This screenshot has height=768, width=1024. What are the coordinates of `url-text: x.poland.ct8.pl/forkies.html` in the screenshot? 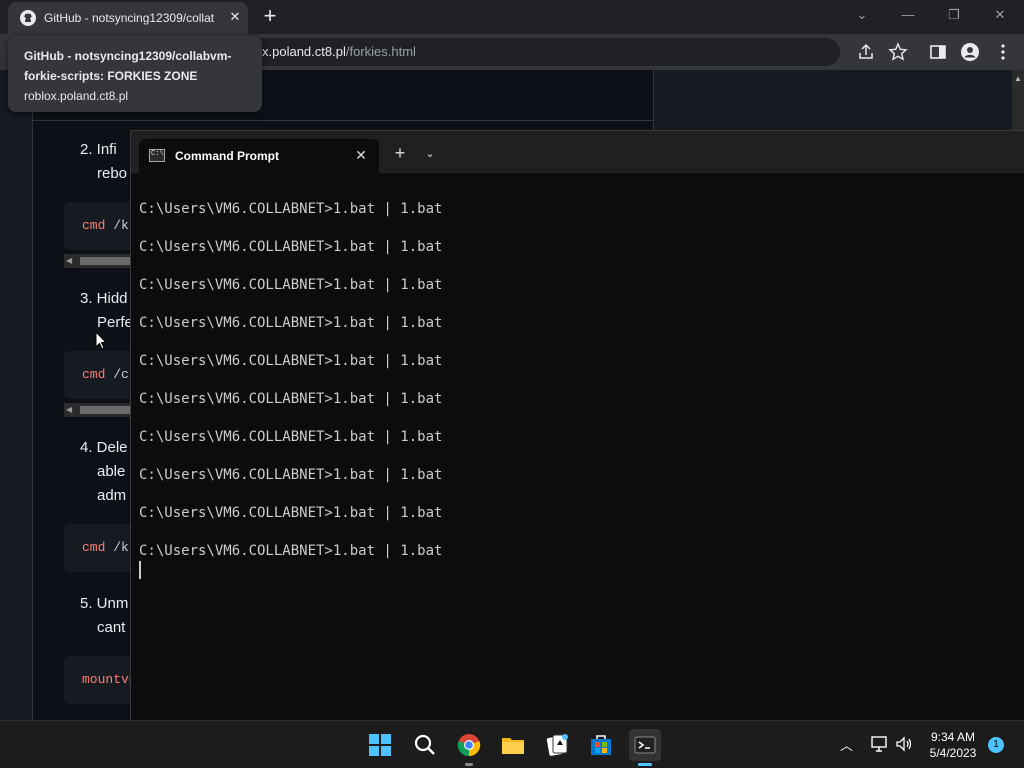 It's located at (339, 51).